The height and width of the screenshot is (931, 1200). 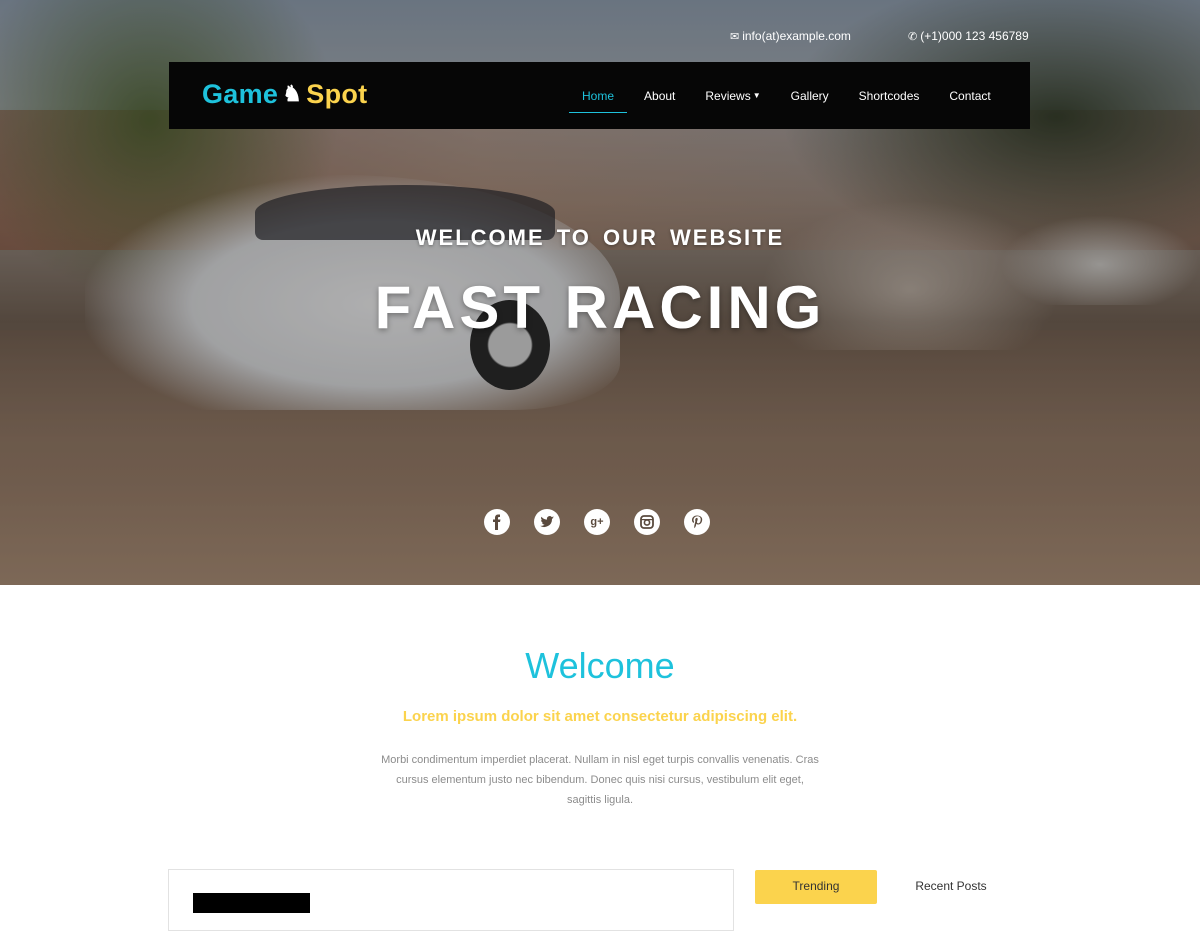 I want to click on social-links: g+, so click(x=597, y=522).